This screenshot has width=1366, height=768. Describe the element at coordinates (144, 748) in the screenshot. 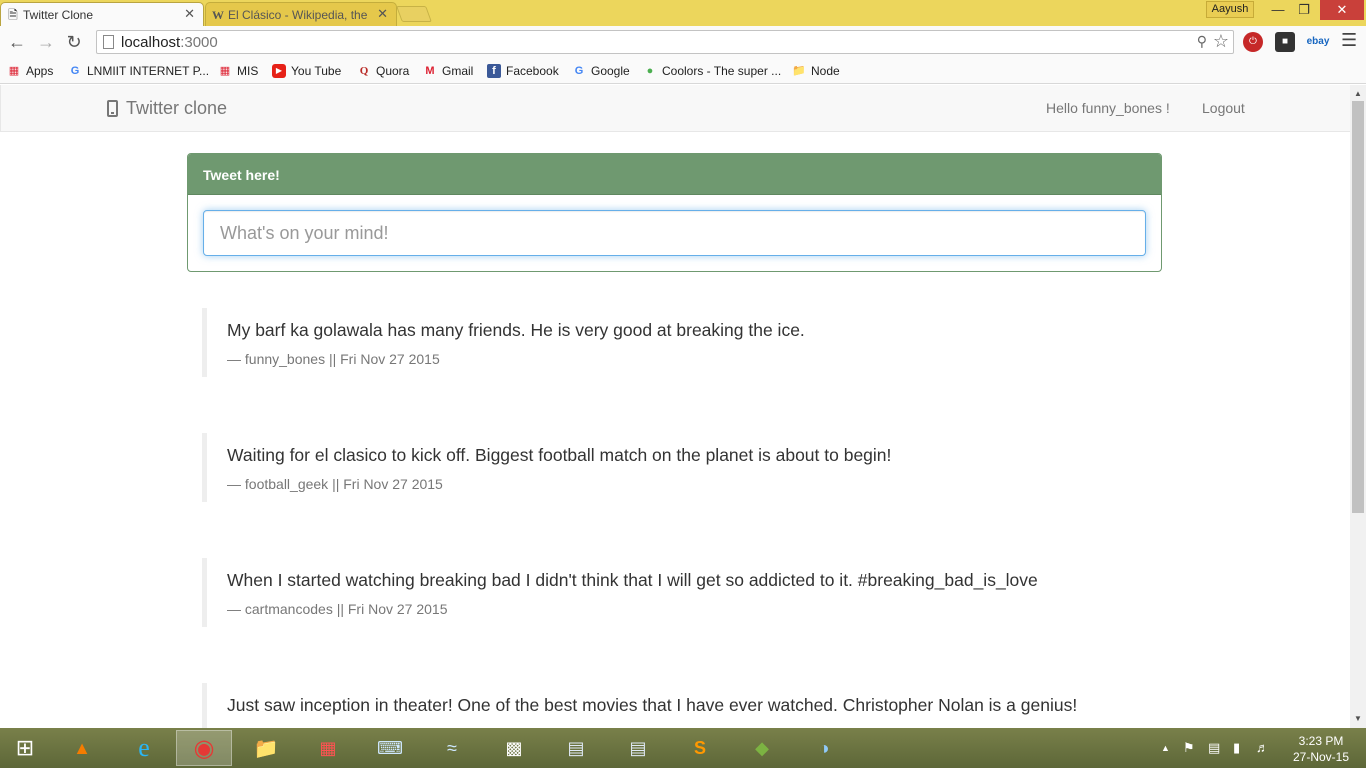

I see `internet-explorer-icon: e` at that location.